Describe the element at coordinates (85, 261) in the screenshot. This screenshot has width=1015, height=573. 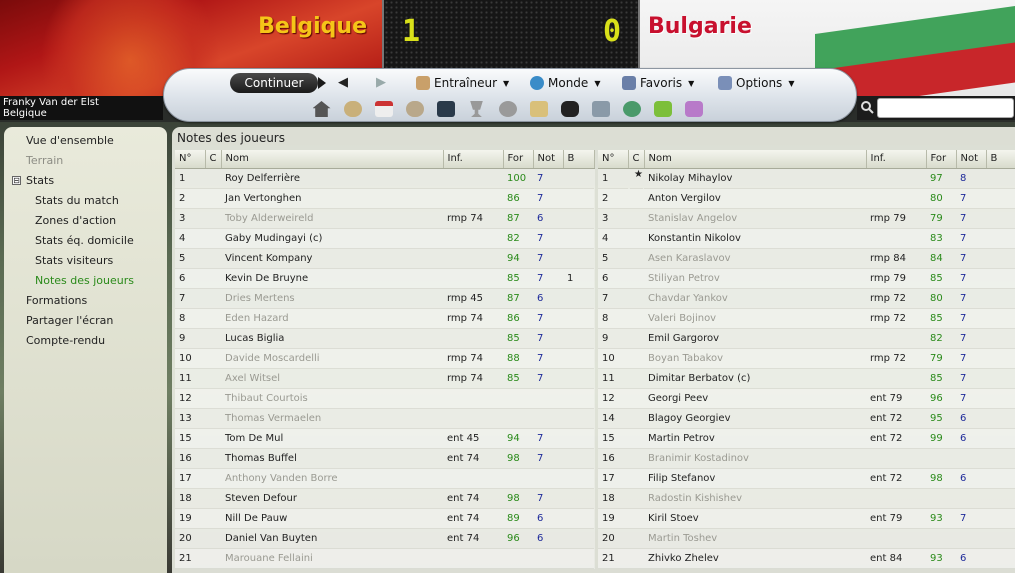
I see `sidebar-item: Stats visiteurs` at that location.